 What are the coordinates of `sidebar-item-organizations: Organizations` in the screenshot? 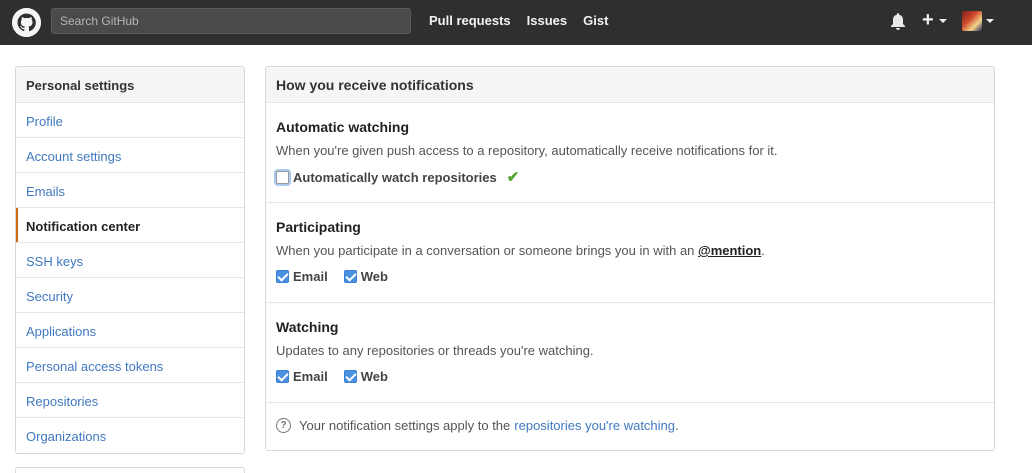 It's located at (130, 435).